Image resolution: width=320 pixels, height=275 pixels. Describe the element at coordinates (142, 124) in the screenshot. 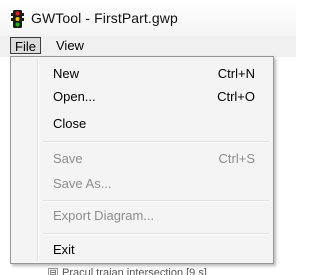

I see `menu-item-close: Close` at that location.